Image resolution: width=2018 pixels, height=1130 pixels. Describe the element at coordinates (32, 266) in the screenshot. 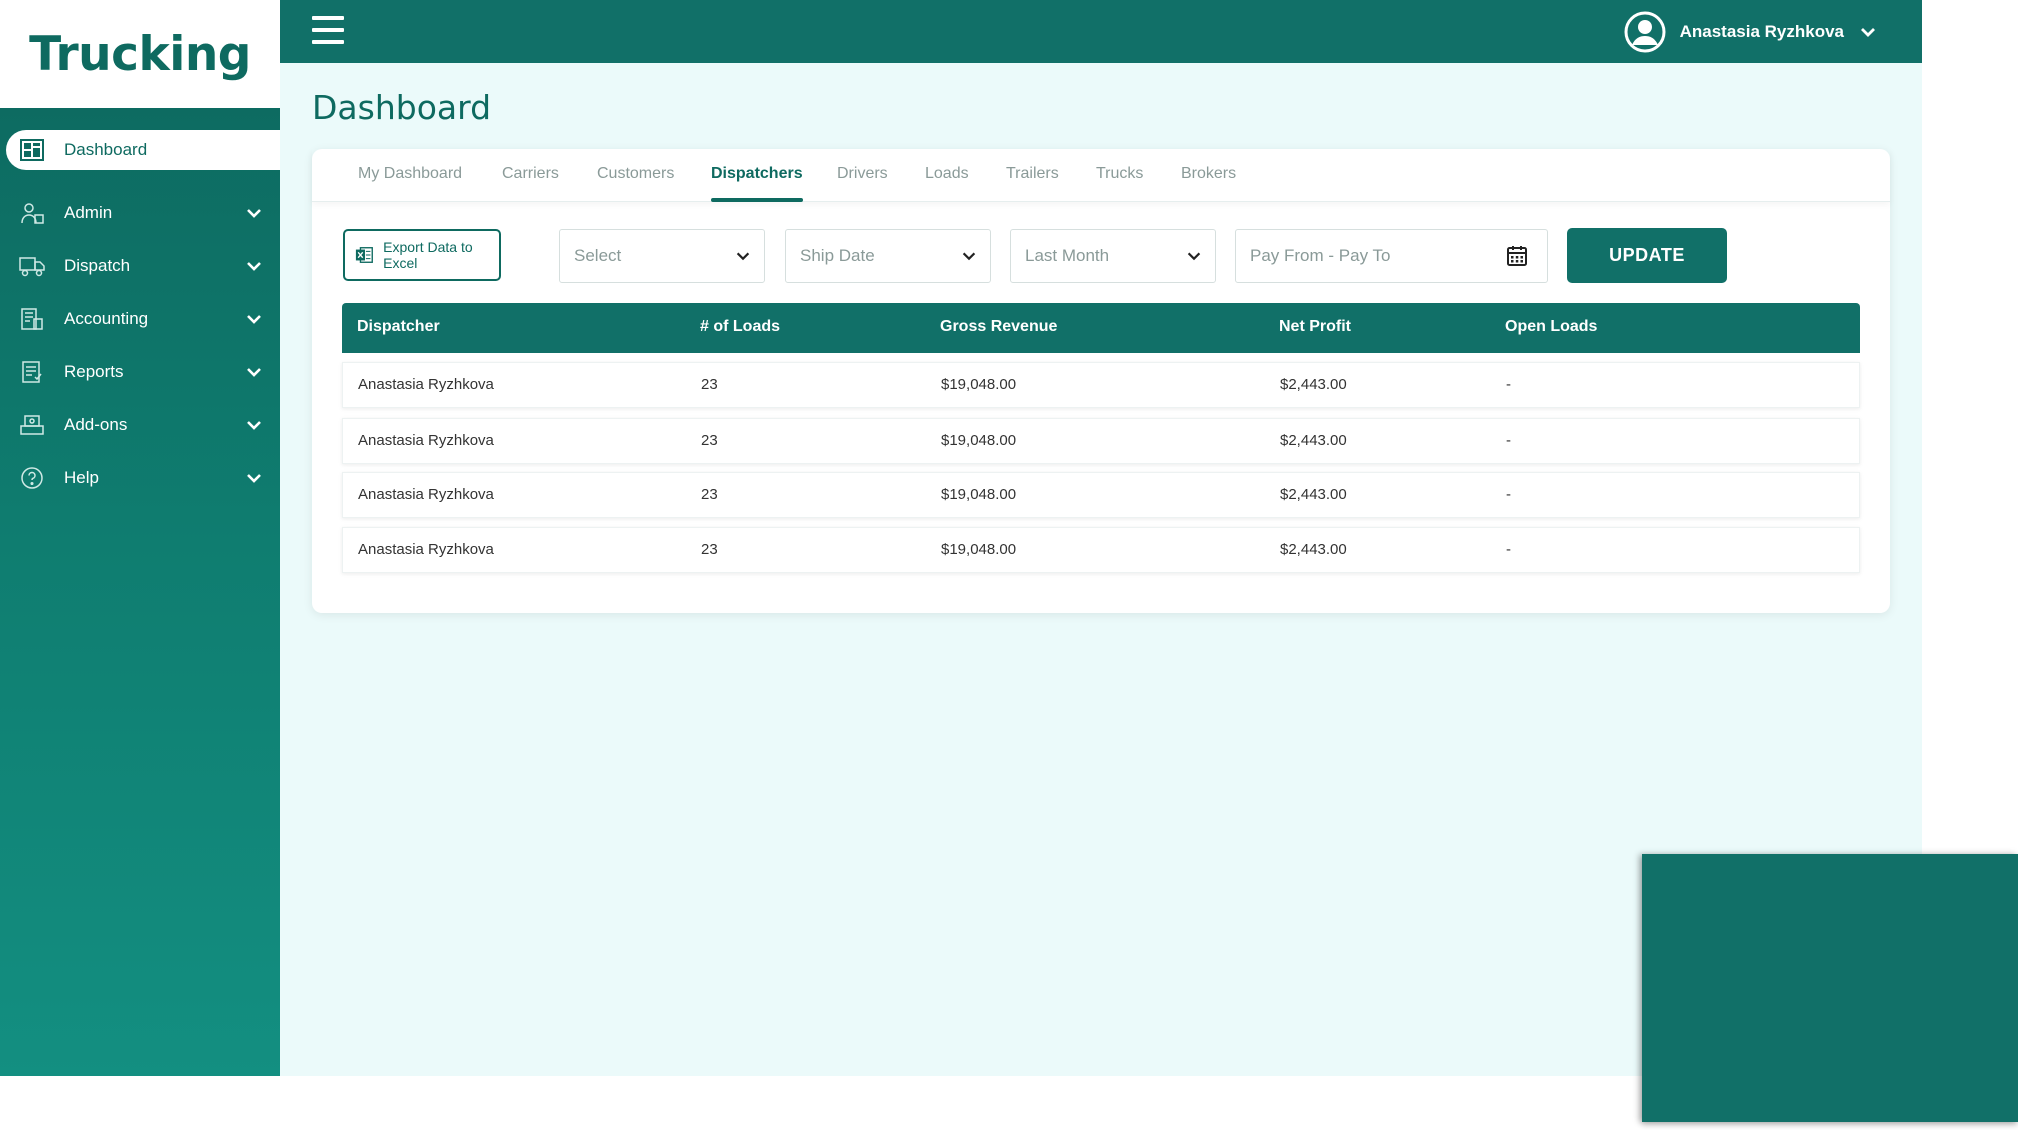

I see `truck-icon` at that location.